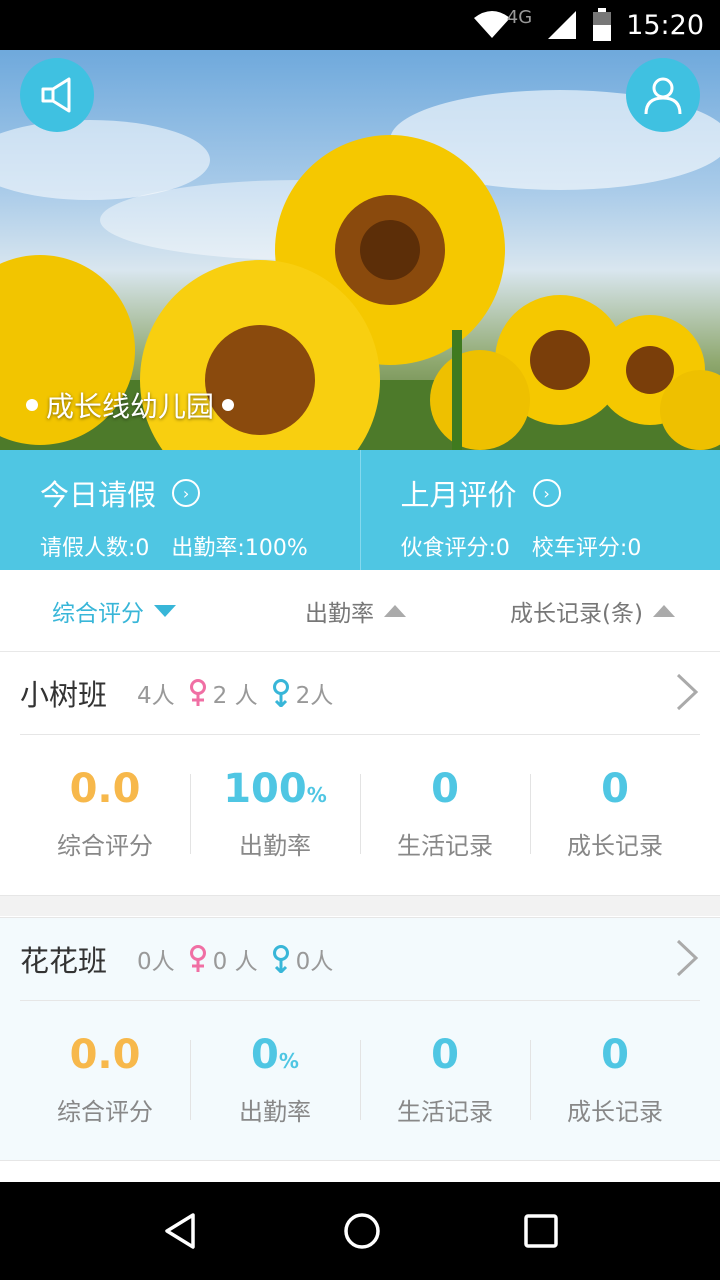 The image size is (720, 1280). I want to click on sort-growth-records: 成长记录(条), so click(592, 611).